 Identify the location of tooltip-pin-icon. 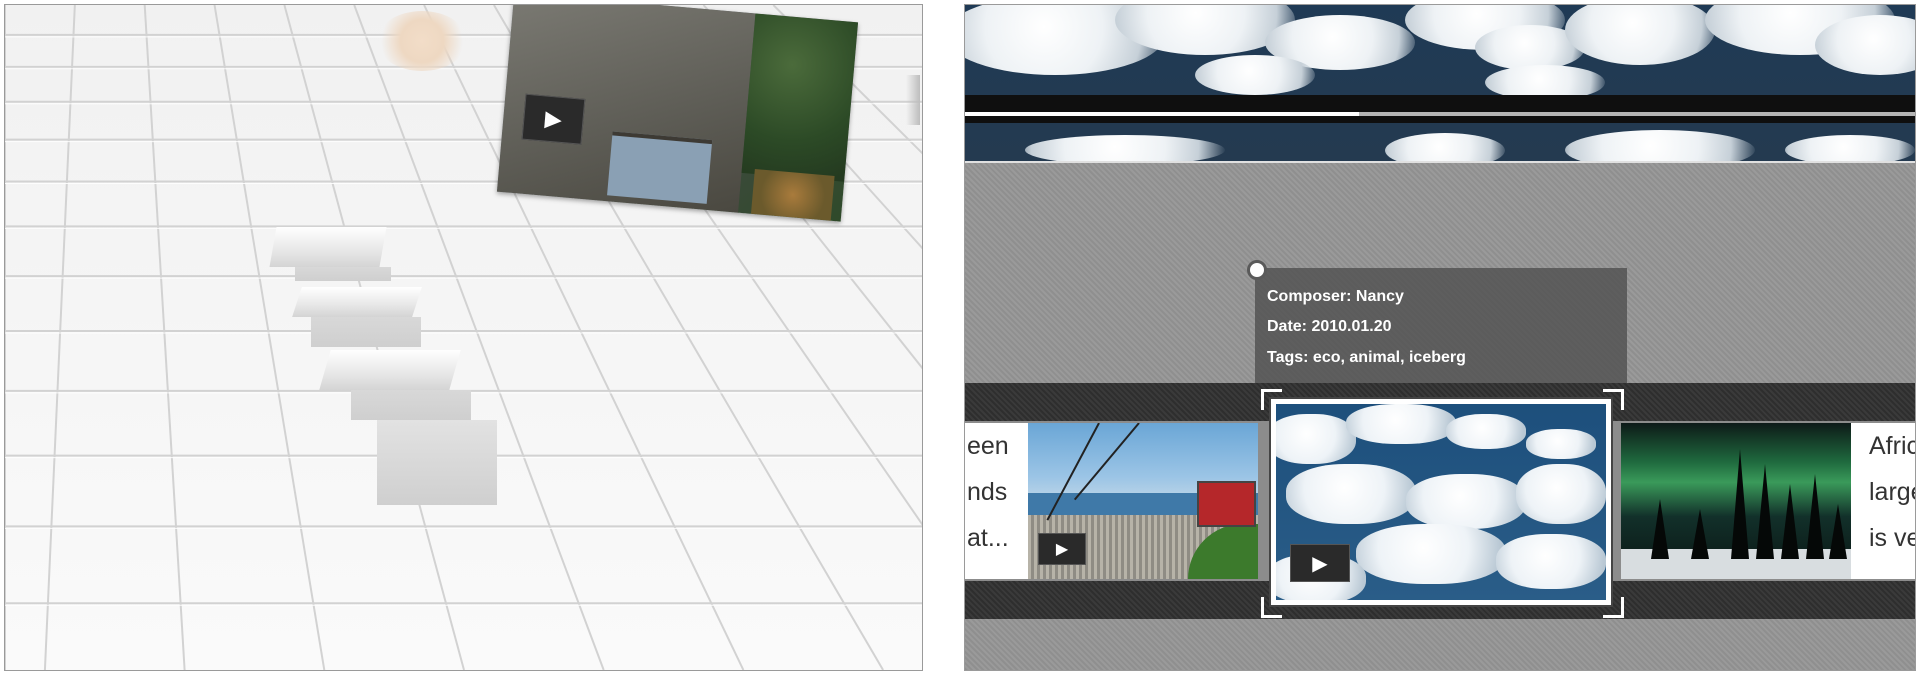
(1257, 270).